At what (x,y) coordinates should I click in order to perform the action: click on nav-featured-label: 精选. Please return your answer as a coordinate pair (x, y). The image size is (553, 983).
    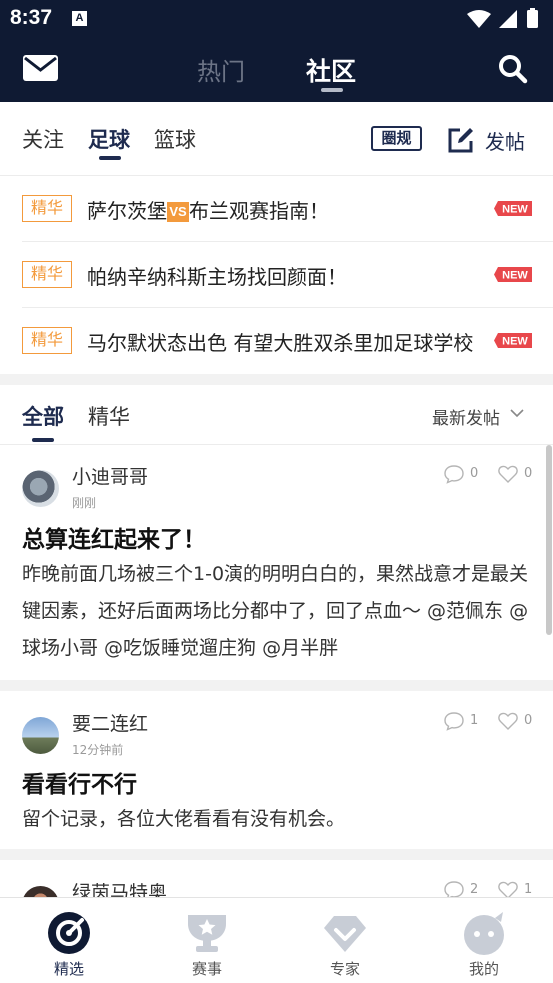
    Looking at the image, I should click on (68, 969).